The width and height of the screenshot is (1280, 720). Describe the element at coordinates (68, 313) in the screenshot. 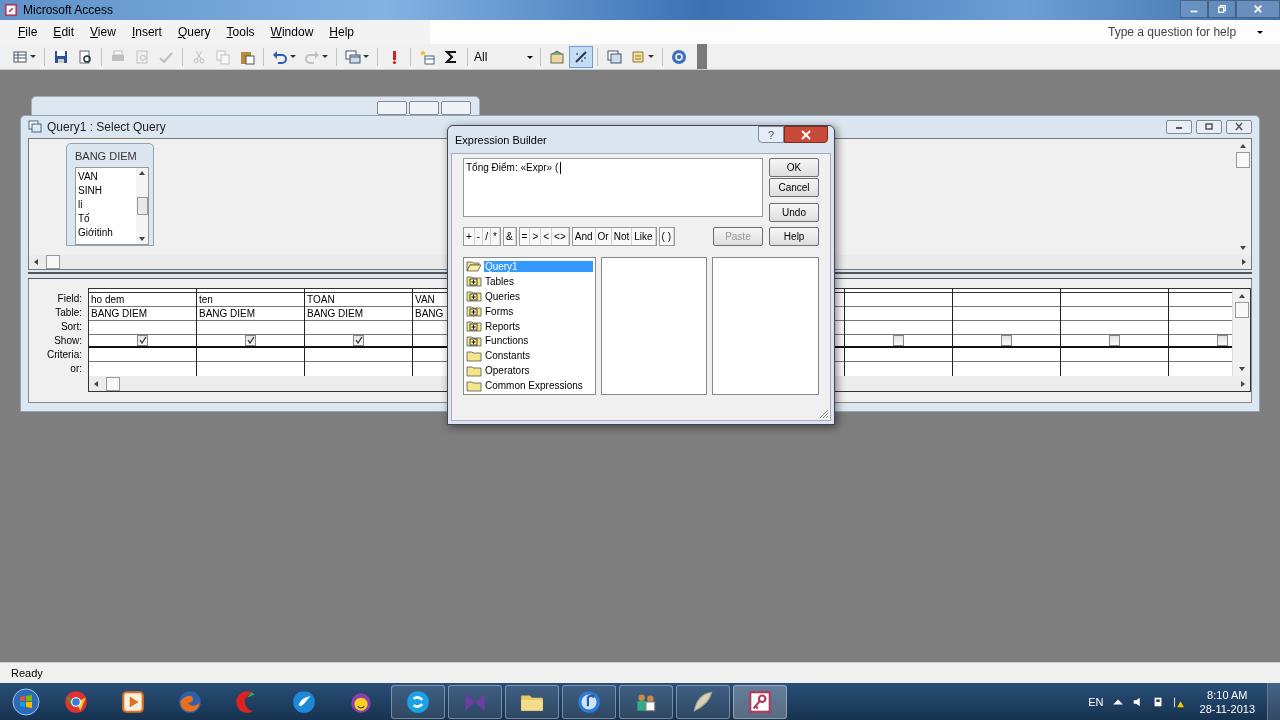

I see `row-label: Table:` at that location.